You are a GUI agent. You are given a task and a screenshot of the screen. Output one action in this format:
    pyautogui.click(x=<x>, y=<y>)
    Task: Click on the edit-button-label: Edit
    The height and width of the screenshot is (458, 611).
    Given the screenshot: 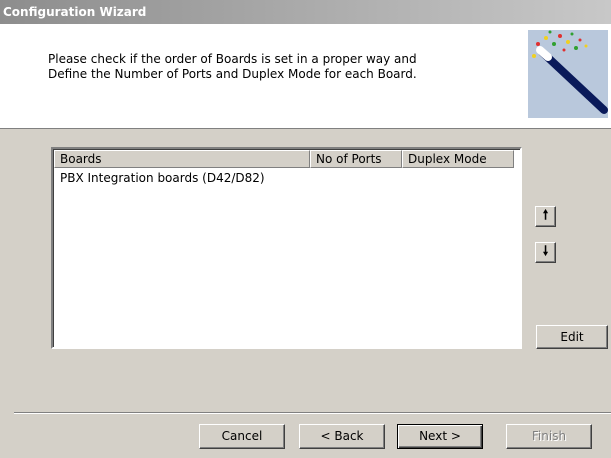 What is the action you would take?
    pyautogui.click(x=572, y=337)
    